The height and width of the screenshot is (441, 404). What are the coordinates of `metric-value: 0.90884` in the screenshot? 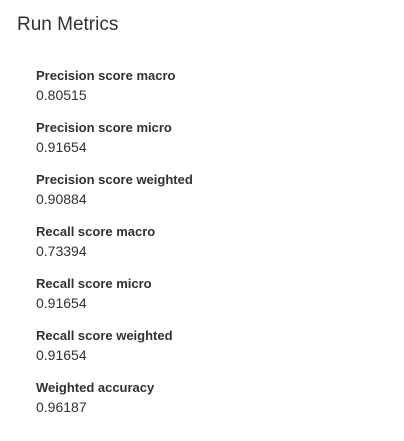 It's located at (61, 199).